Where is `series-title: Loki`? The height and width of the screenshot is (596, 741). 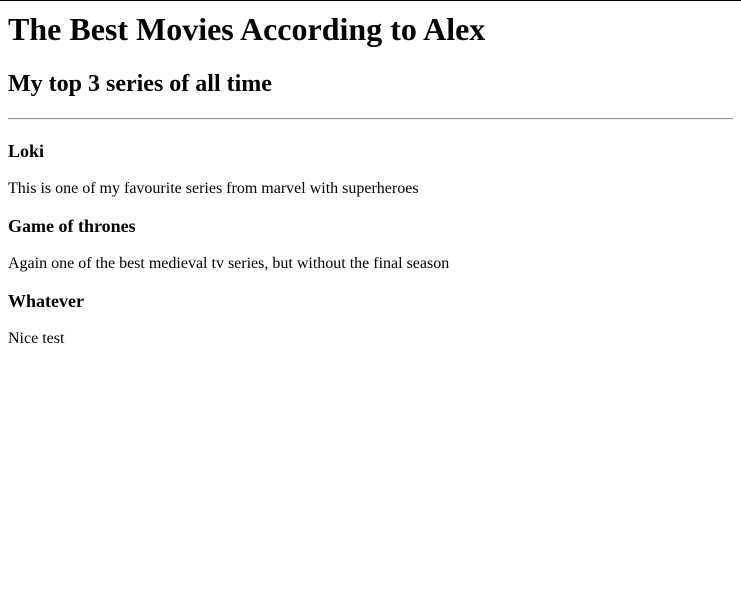 series-title: Loki is located at coordinates (26, 151).